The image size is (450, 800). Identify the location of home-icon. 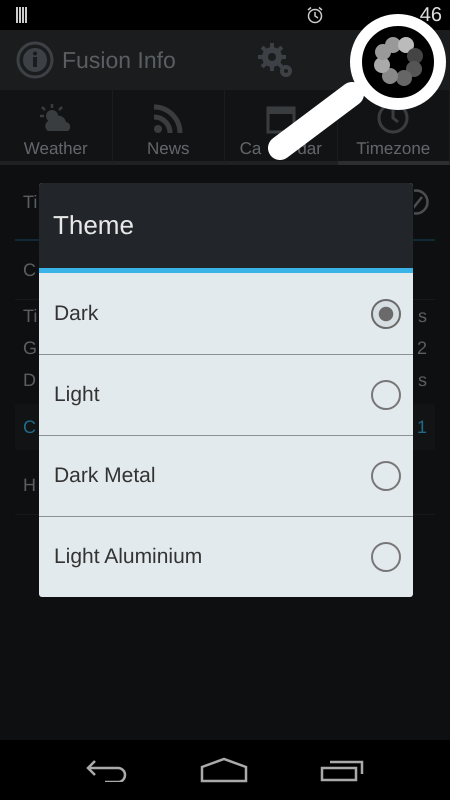
(224, 770).